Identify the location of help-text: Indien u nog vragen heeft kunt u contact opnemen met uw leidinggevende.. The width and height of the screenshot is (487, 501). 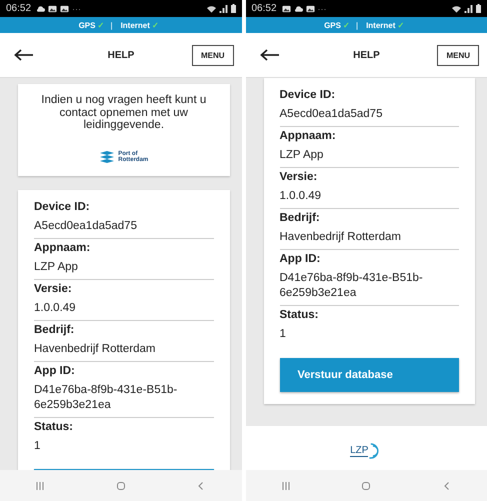
(124, 113).